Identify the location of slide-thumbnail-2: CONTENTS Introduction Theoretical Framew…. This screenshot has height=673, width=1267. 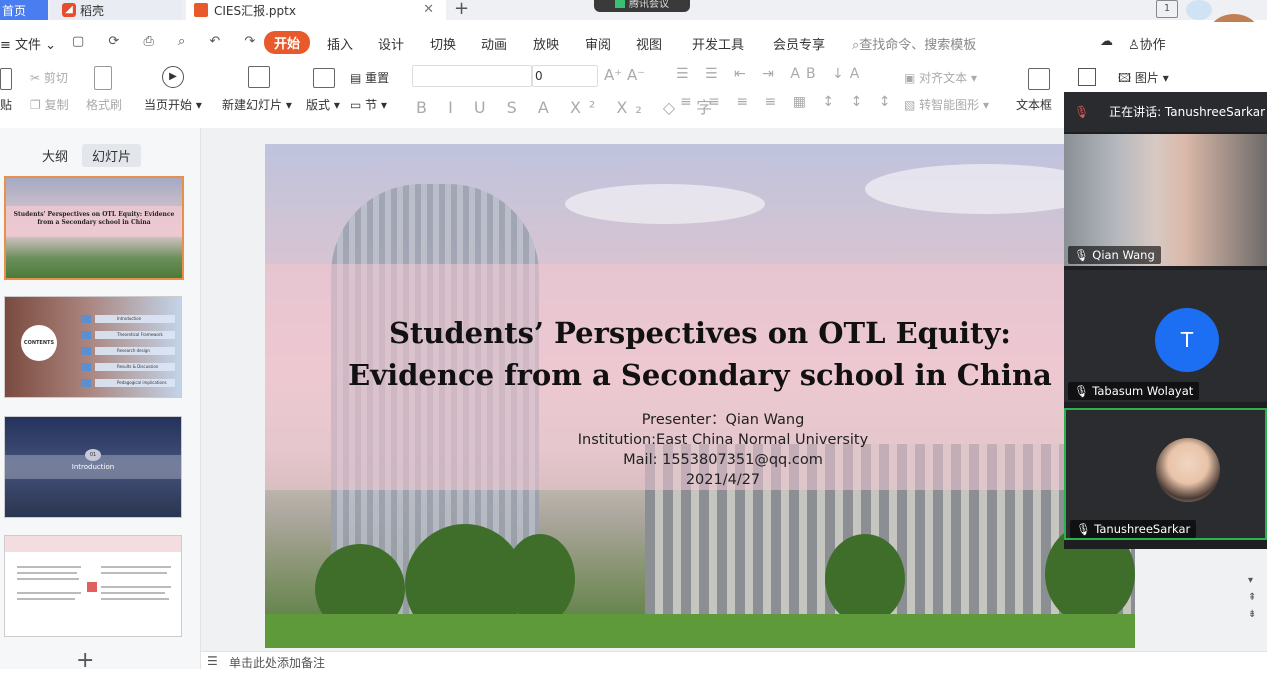
(93, 347).